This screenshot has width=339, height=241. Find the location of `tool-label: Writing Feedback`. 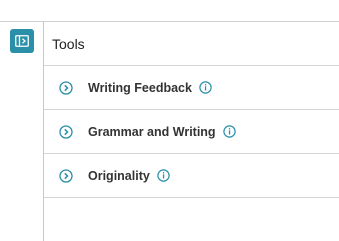

tool-label: Writing Feedback is located at coordinates (140, 87).